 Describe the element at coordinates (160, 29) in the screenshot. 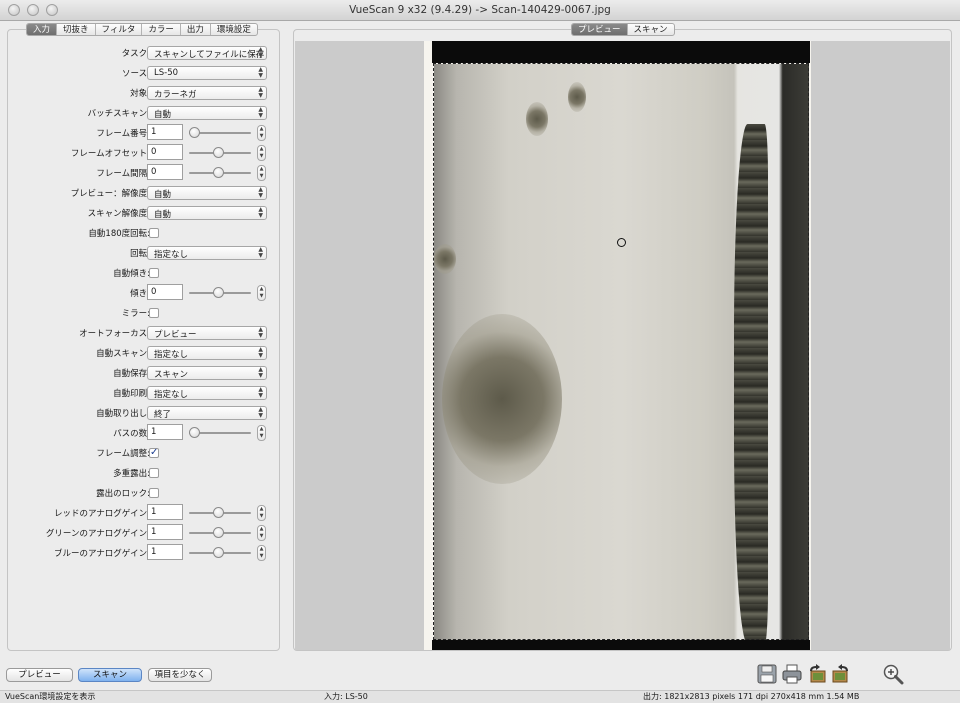

I see `tab-color: カラー` at that location.